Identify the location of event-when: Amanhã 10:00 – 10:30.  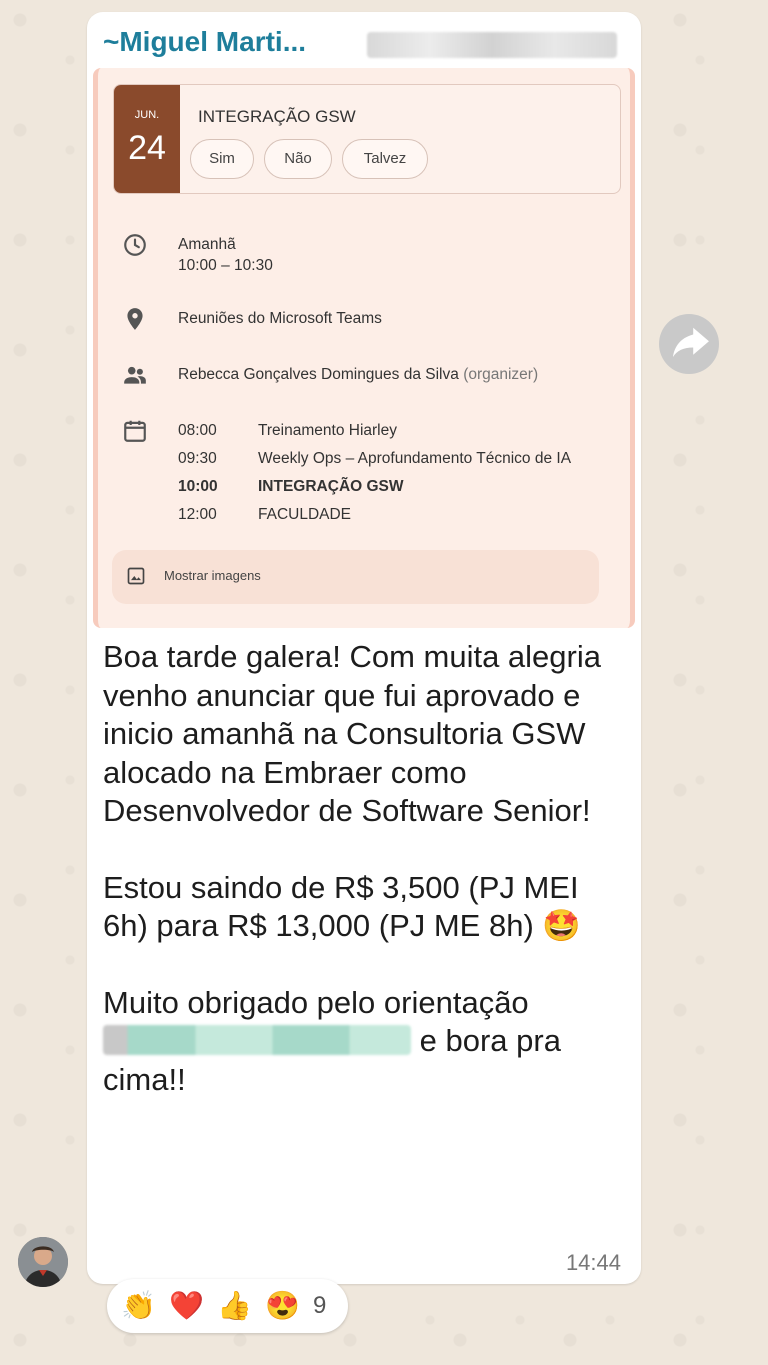
(225, 255).